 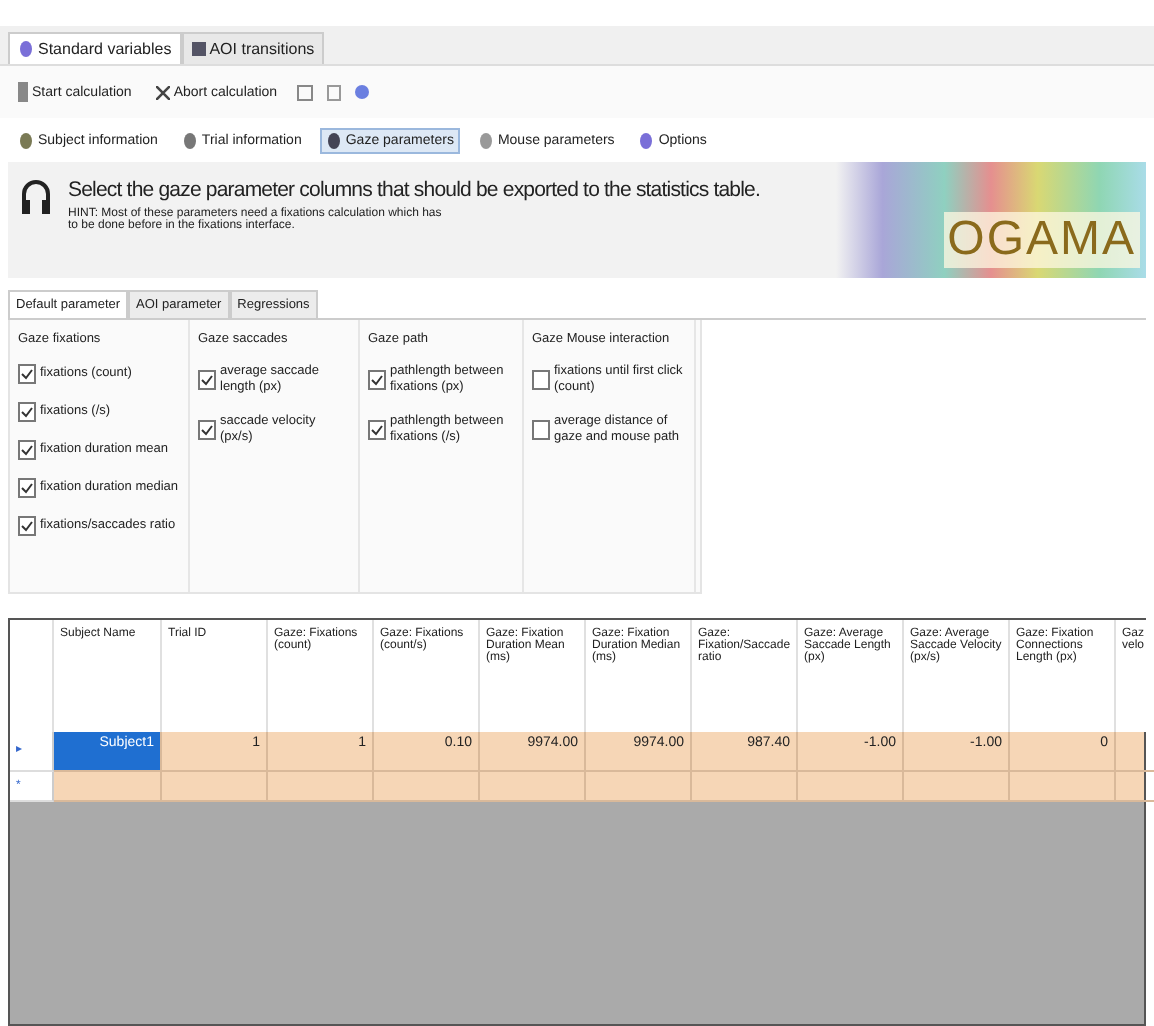 I want to click on headphones-icon, so click(x=36, y=198).